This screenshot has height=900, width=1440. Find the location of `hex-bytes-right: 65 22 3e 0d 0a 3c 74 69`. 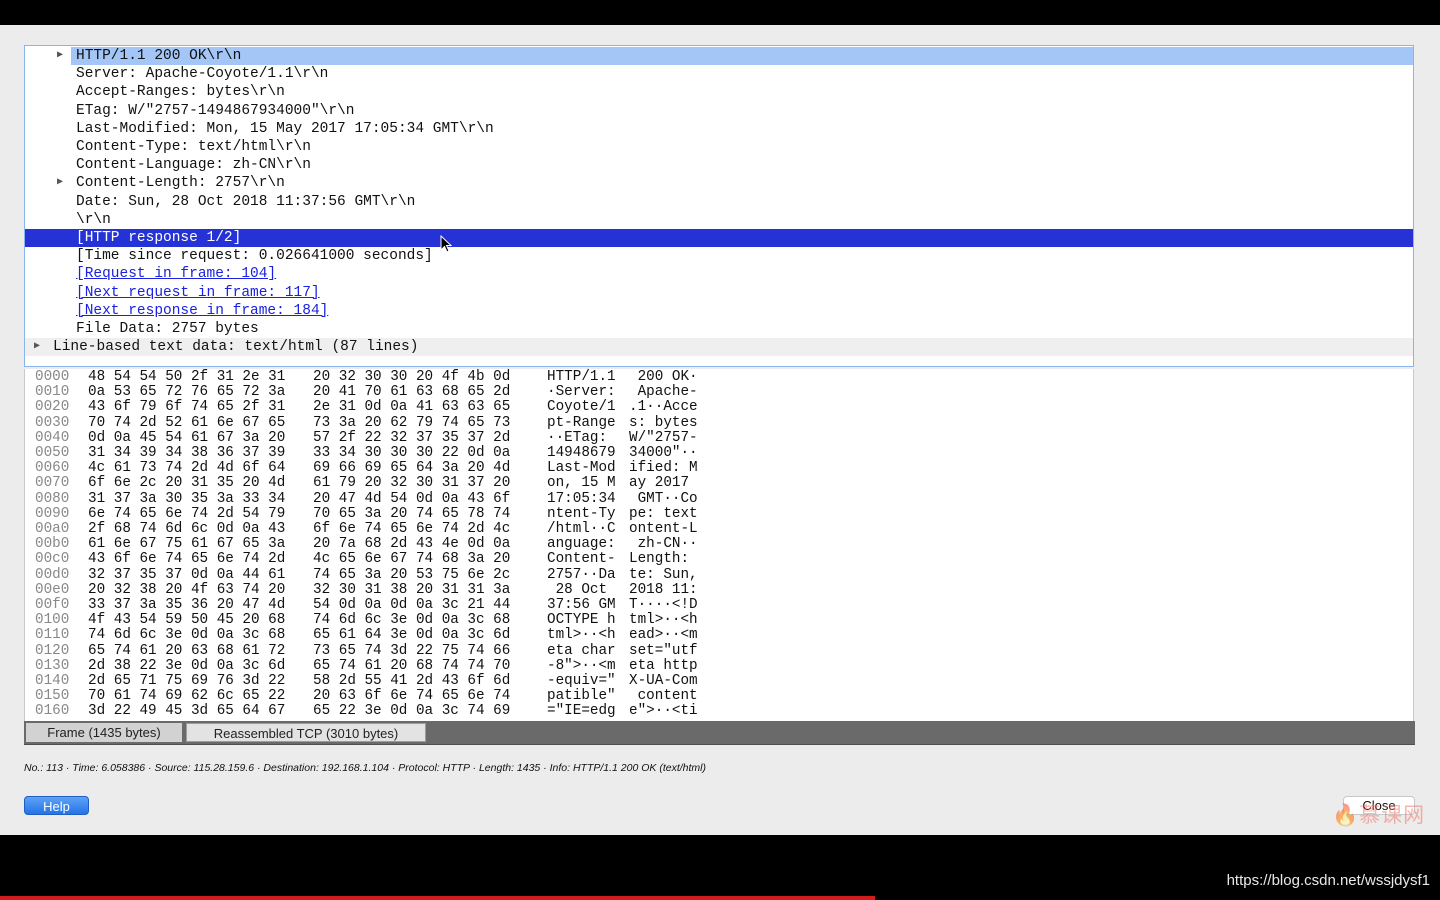

hex-bytes-right: 65 22 3e 0d 0a 3c 74 69 is located at coordinates (412, 711).